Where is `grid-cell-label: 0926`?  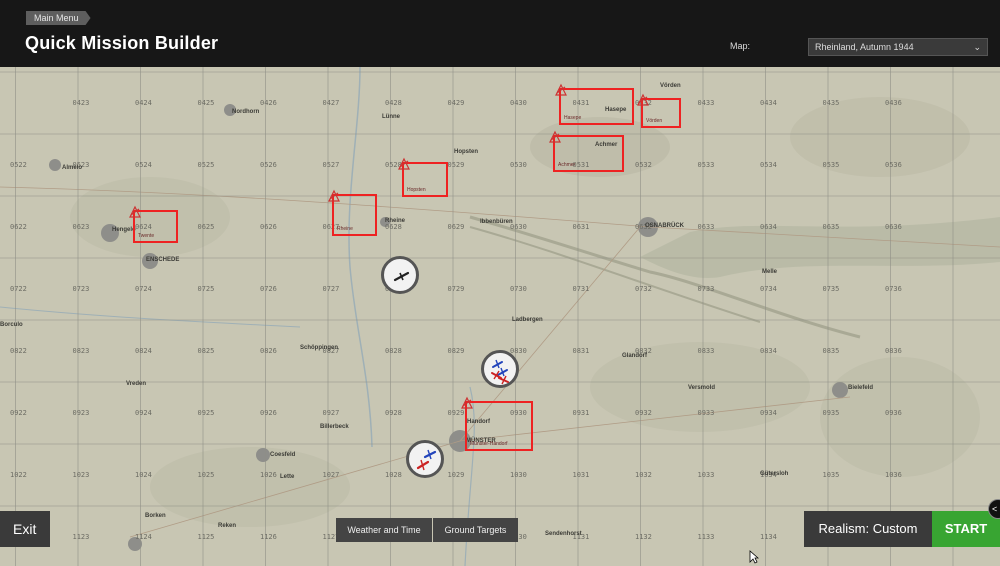
grid-cell-label: 0926 is located at coordinates (268, 413).